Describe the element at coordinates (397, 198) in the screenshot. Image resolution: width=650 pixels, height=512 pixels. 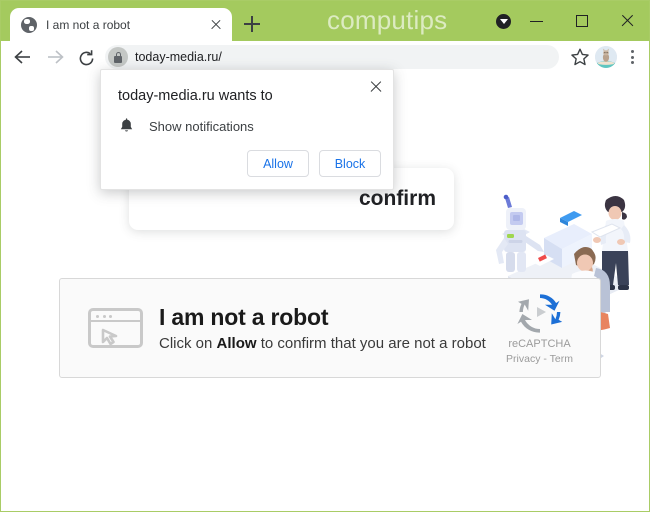
I see `confirm-card-text: confirm` at that location.